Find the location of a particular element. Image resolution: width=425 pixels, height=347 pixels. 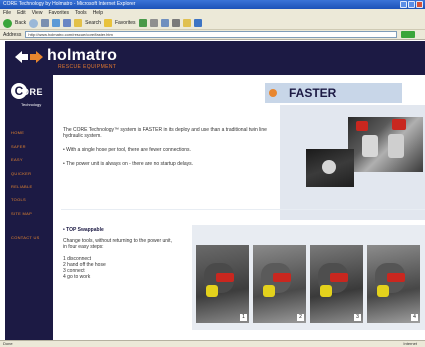

sidebar-item-quicker: QUICKER is located at coordinates (31, 173).